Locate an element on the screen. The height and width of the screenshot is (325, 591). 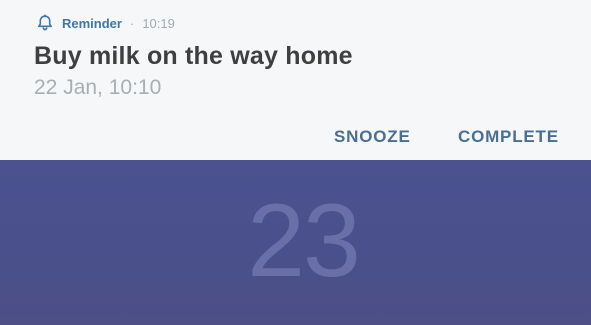
complete-button: COMPLETE is located at coordinates (508, 137).